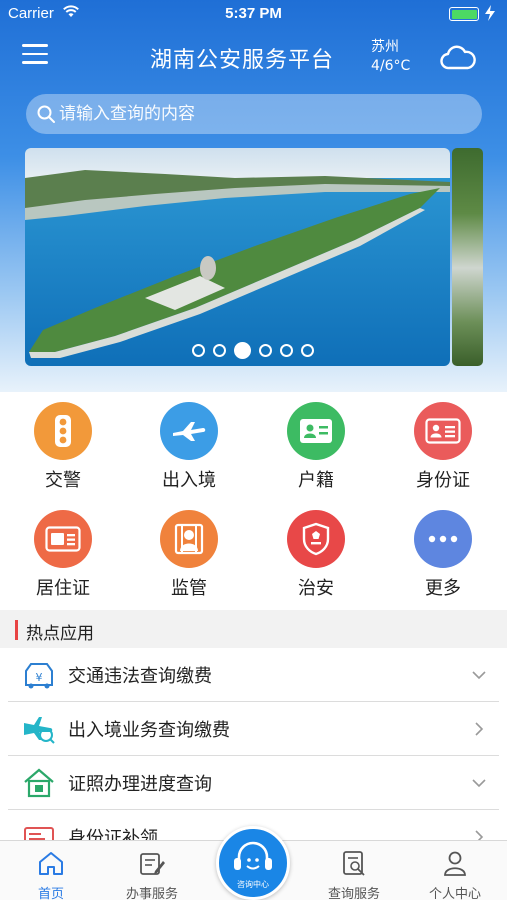 The height and width of the screenshot is (900, 507). I want to click on tab-label: 首页, so click(50, 893).